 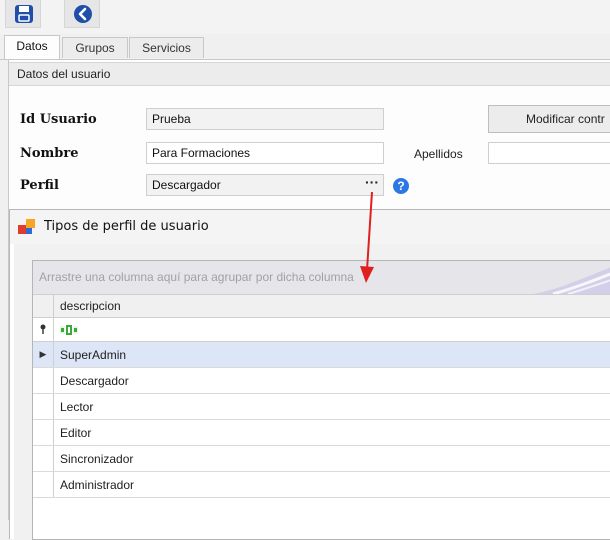 I want to click on help-icon: ?, so click(x=401, y=186).